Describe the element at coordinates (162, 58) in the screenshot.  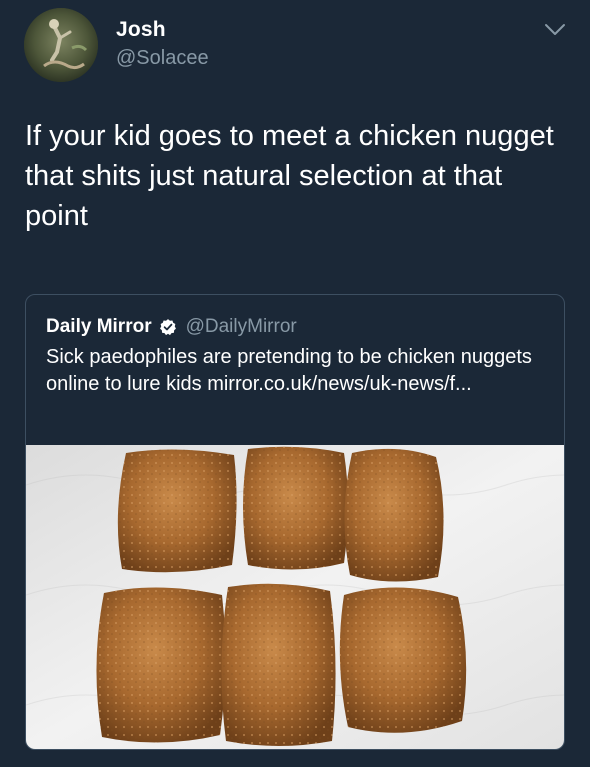
I see `author-handle: @Solacee` at that location.